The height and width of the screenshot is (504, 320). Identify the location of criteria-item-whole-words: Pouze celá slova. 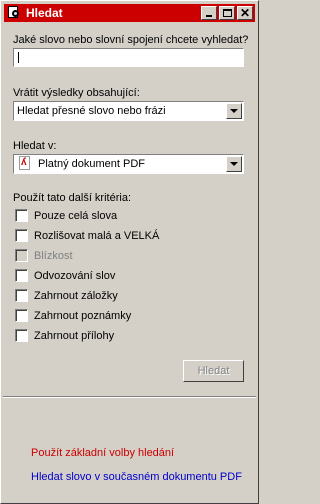
(66, 215).